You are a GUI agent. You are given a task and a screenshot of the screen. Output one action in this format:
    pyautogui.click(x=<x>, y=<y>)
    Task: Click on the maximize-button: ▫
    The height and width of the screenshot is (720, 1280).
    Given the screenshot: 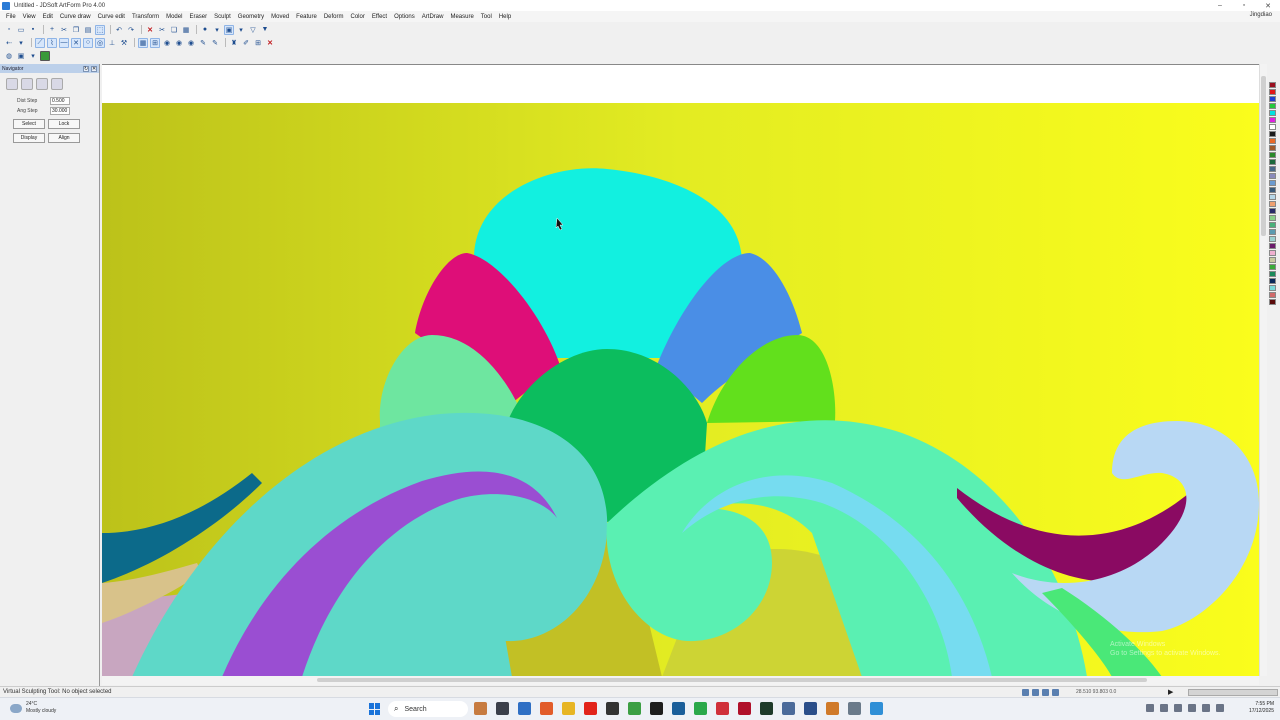 What is the action you would take?
    pyautogui.click(x=1244, y=5)
    